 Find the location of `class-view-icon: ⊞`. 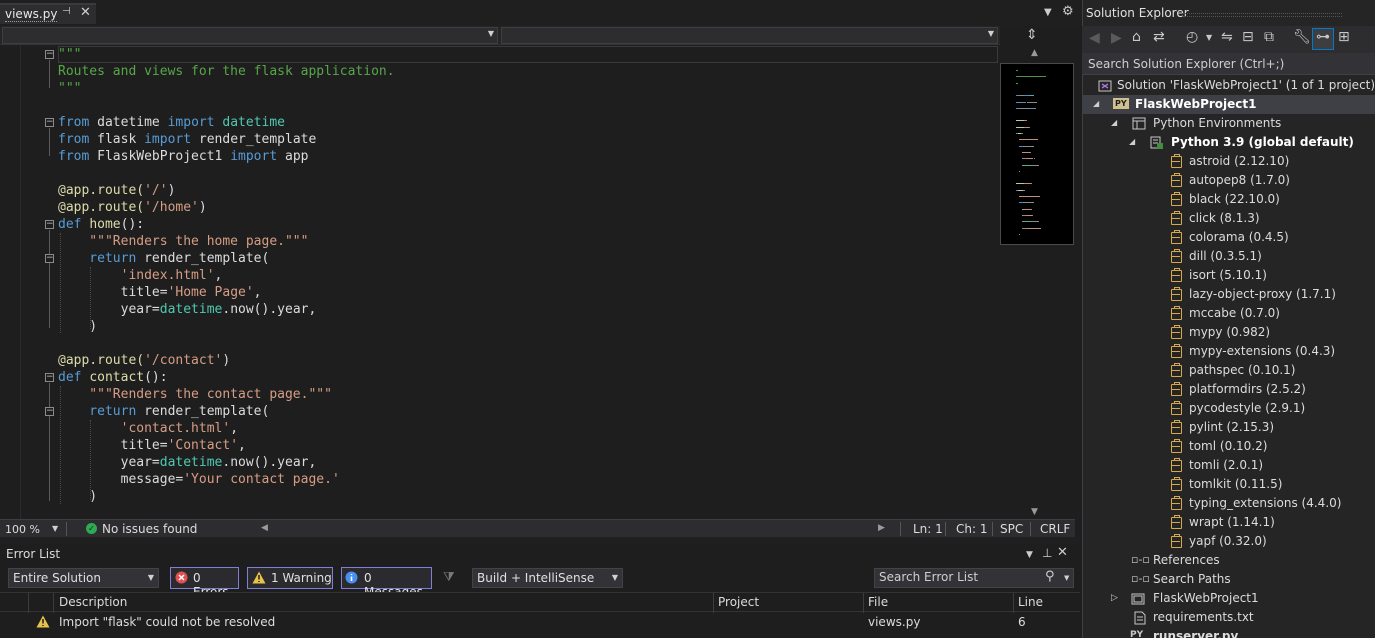

class-view-icon: ⊞ is located at coordinates (1344, 37).